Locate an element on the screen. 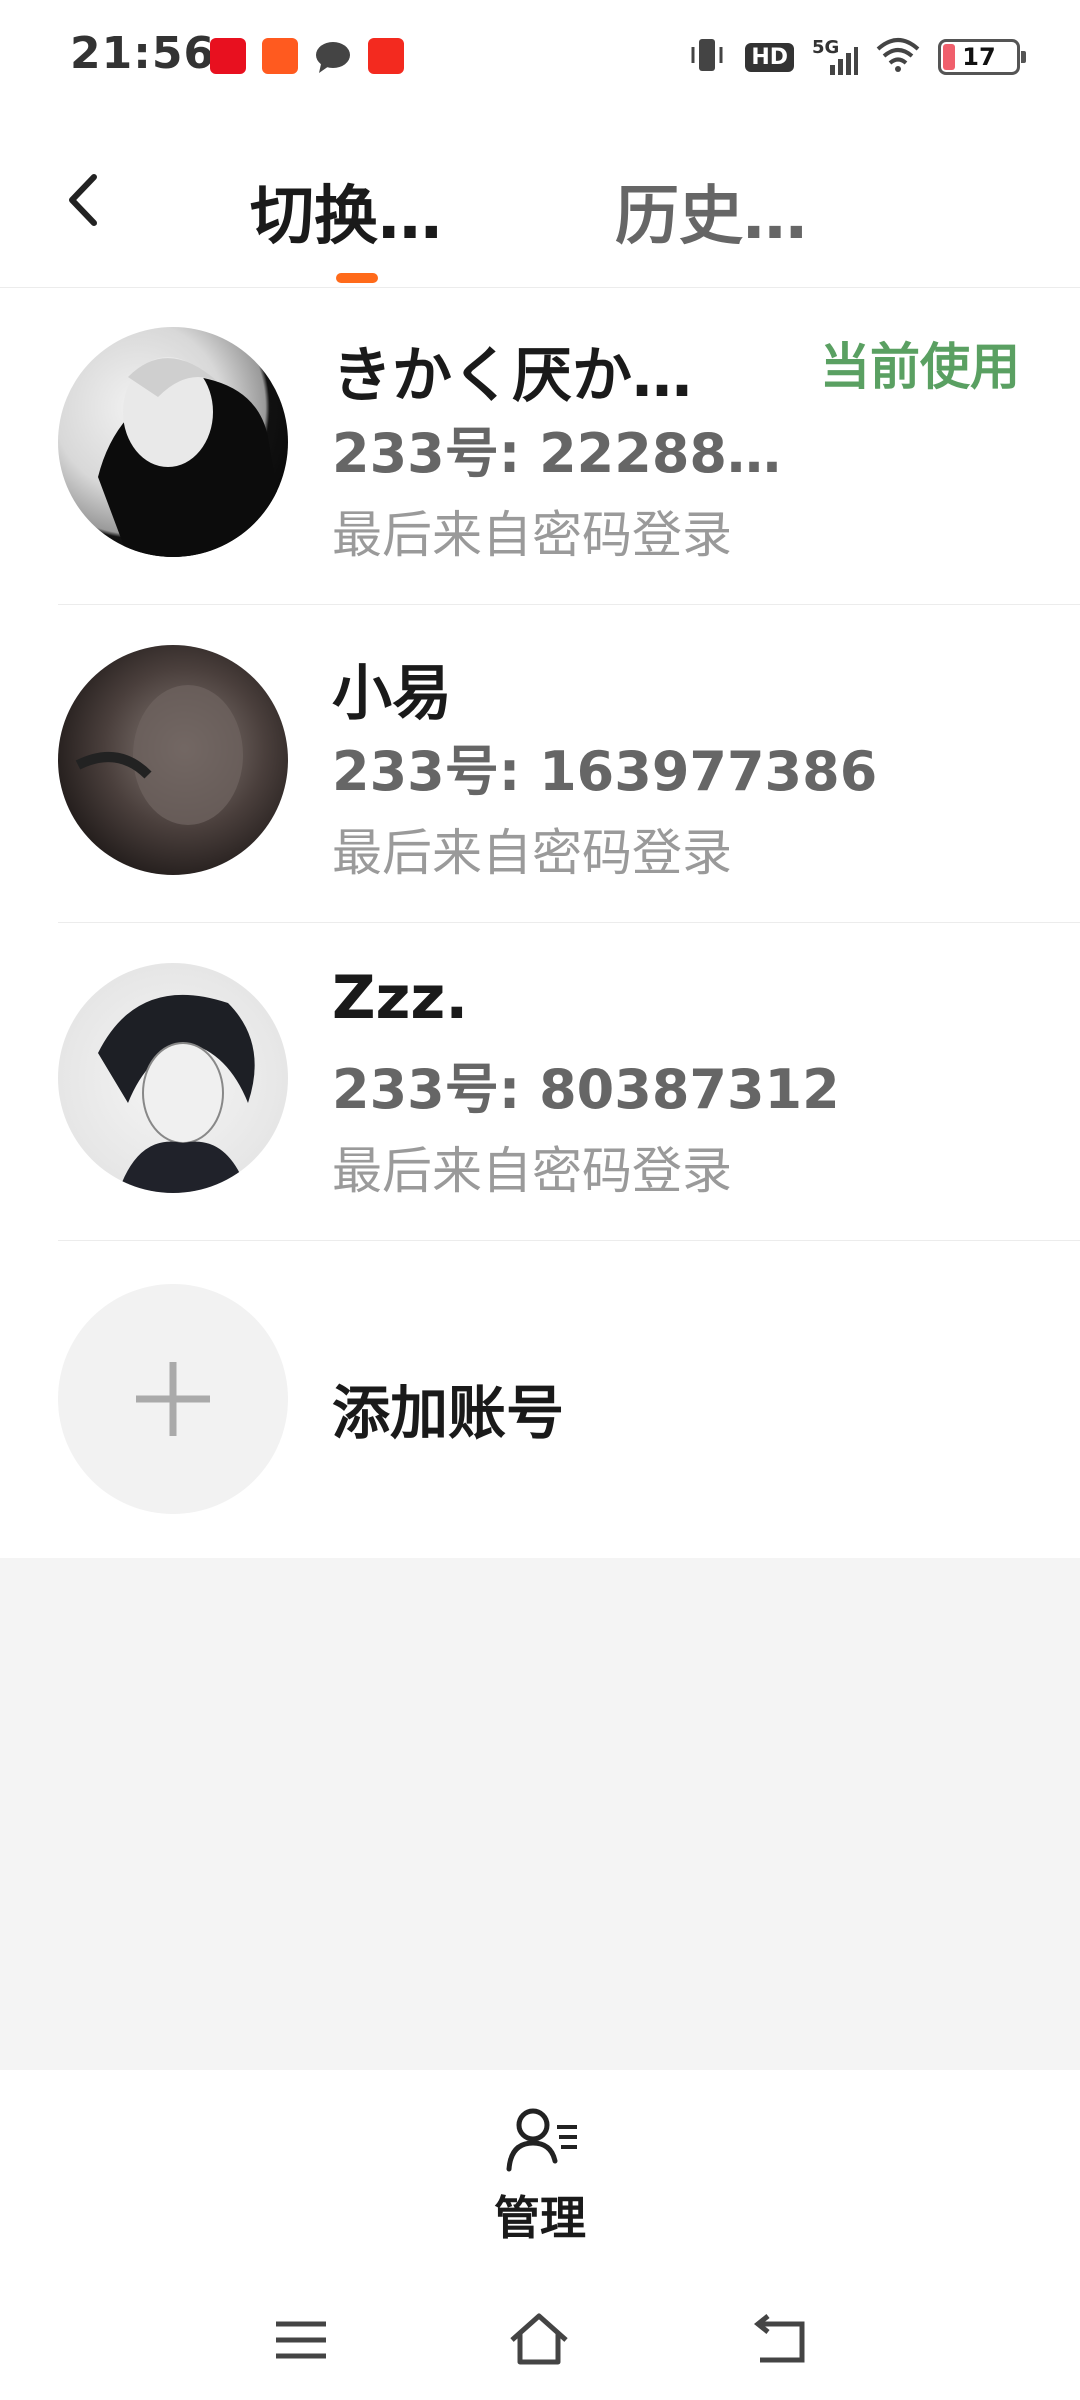 This screenshot has height=2400, width=1080. message-icon is located at coordinates (333, 59).